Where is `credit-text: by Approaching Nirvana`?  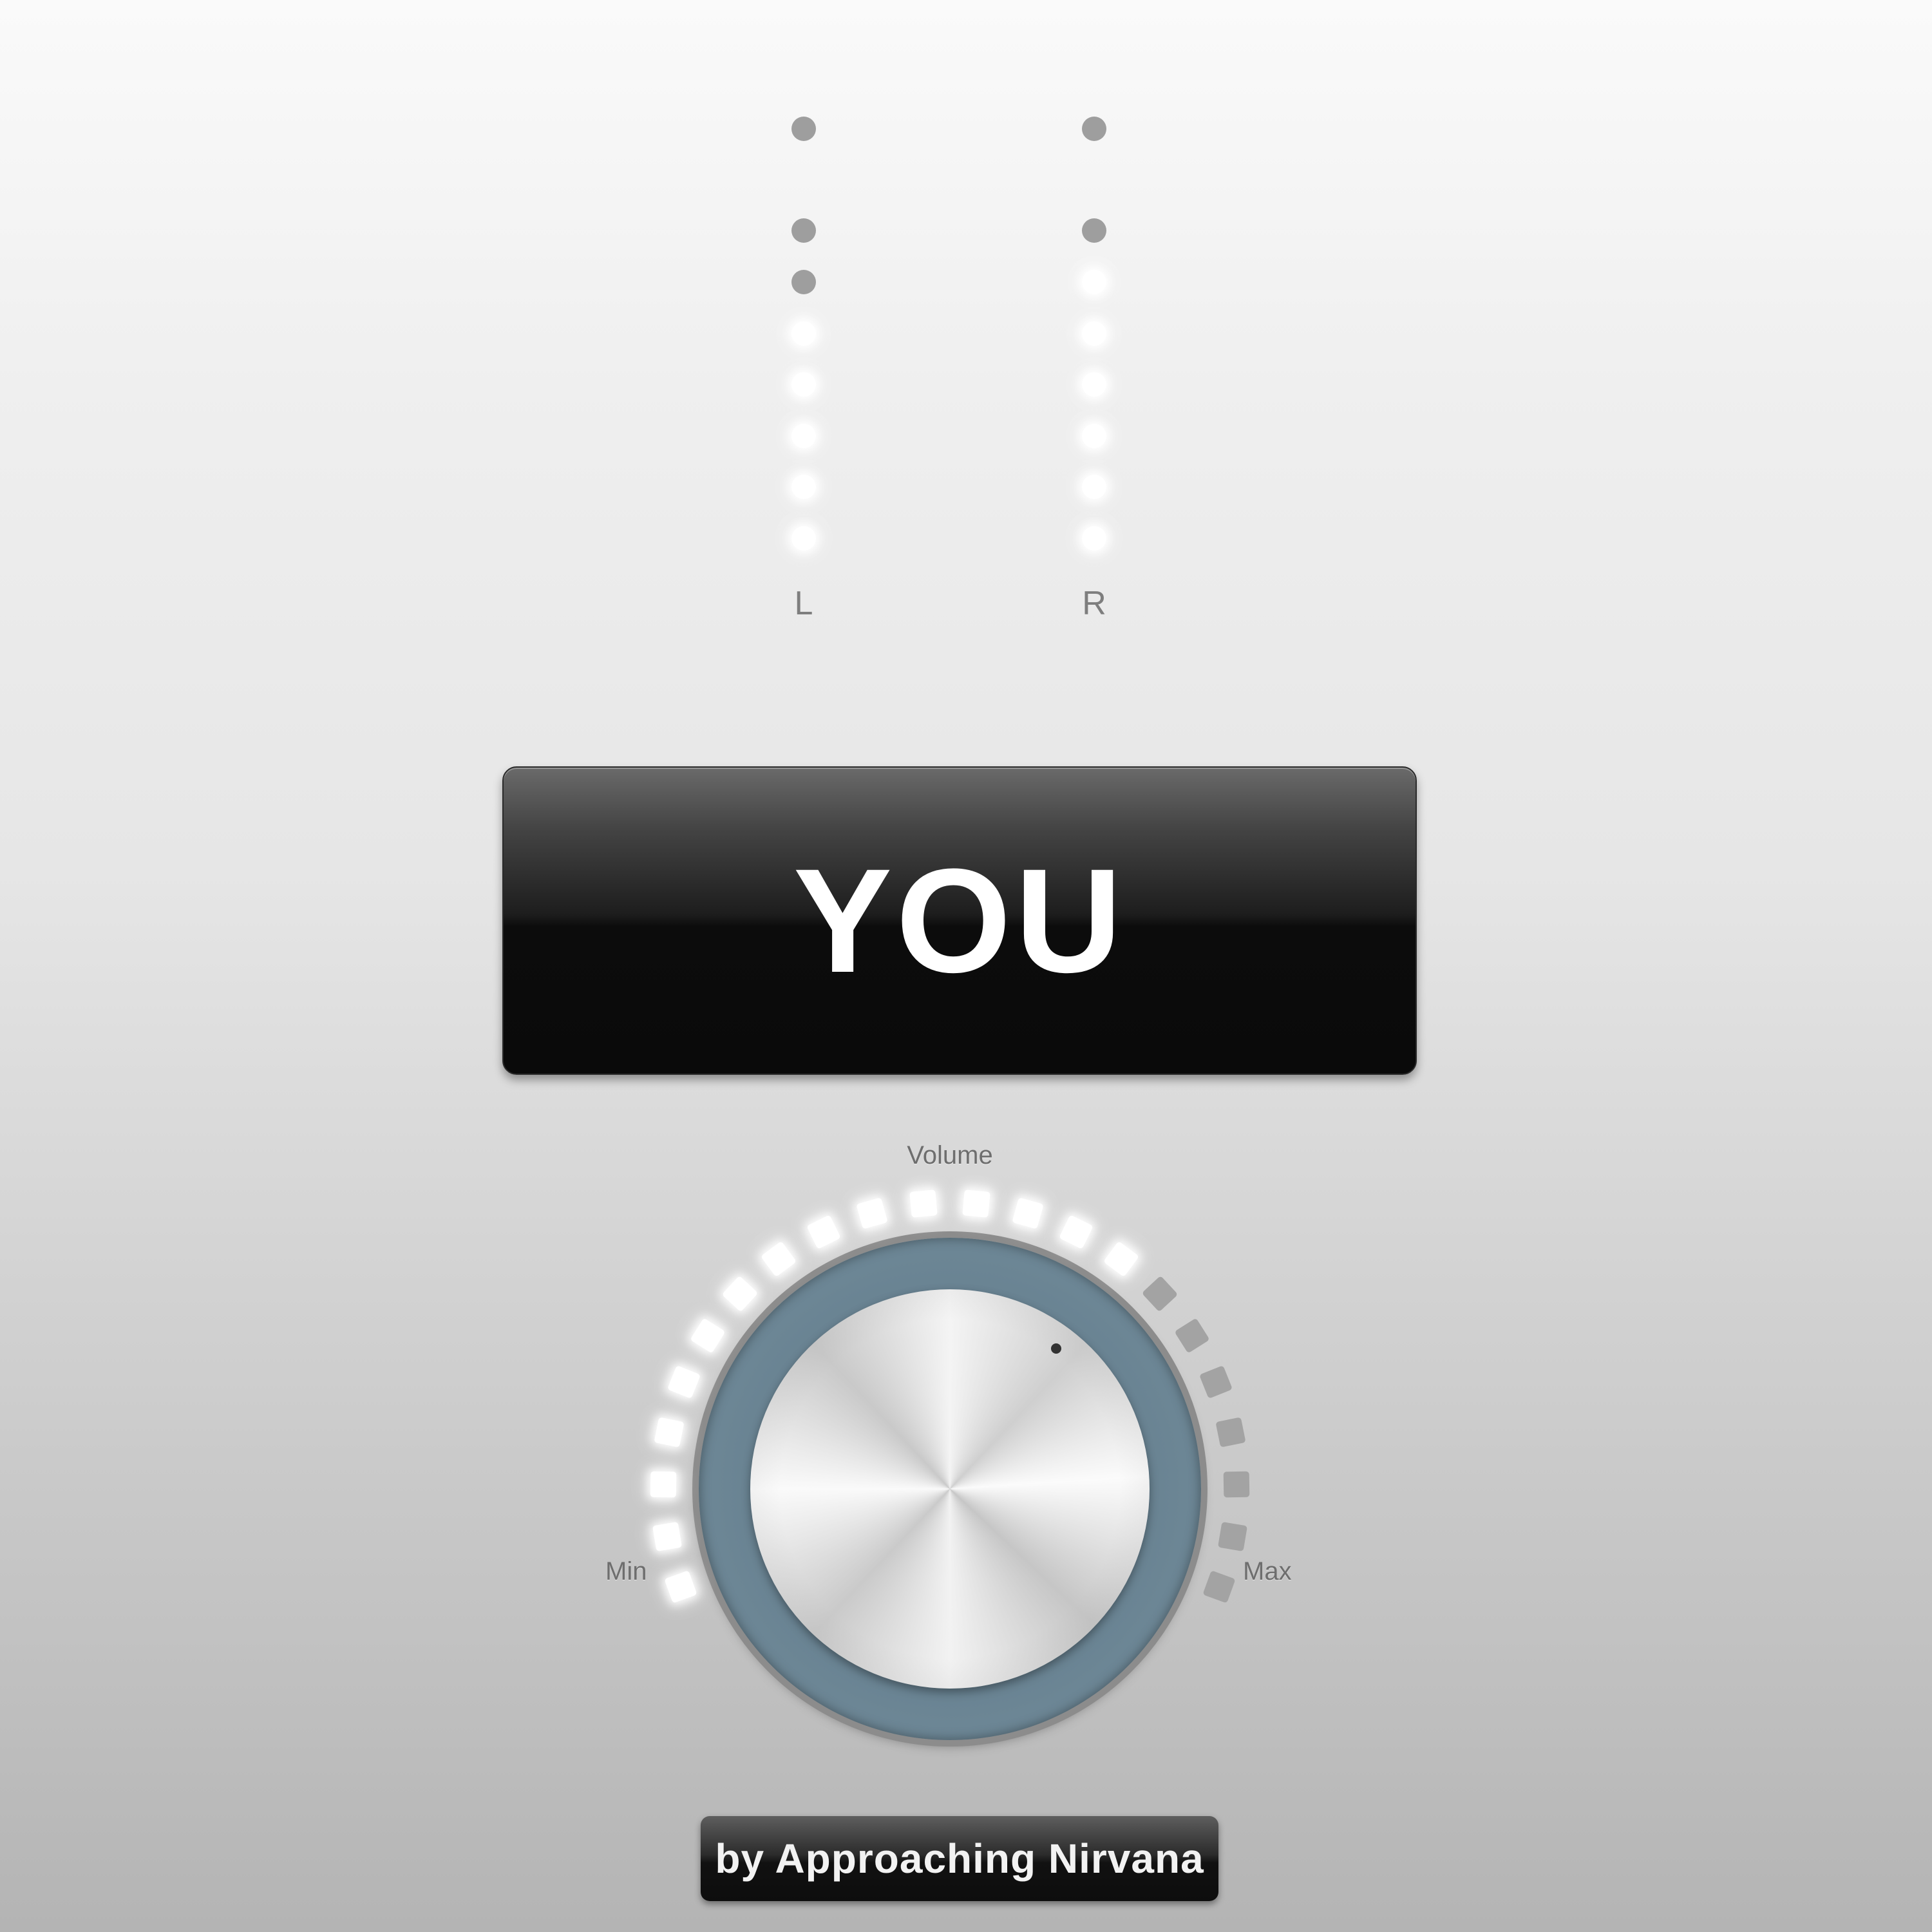
credit-text: by Approaching Nirvana is located at coordinates (959, 1859).